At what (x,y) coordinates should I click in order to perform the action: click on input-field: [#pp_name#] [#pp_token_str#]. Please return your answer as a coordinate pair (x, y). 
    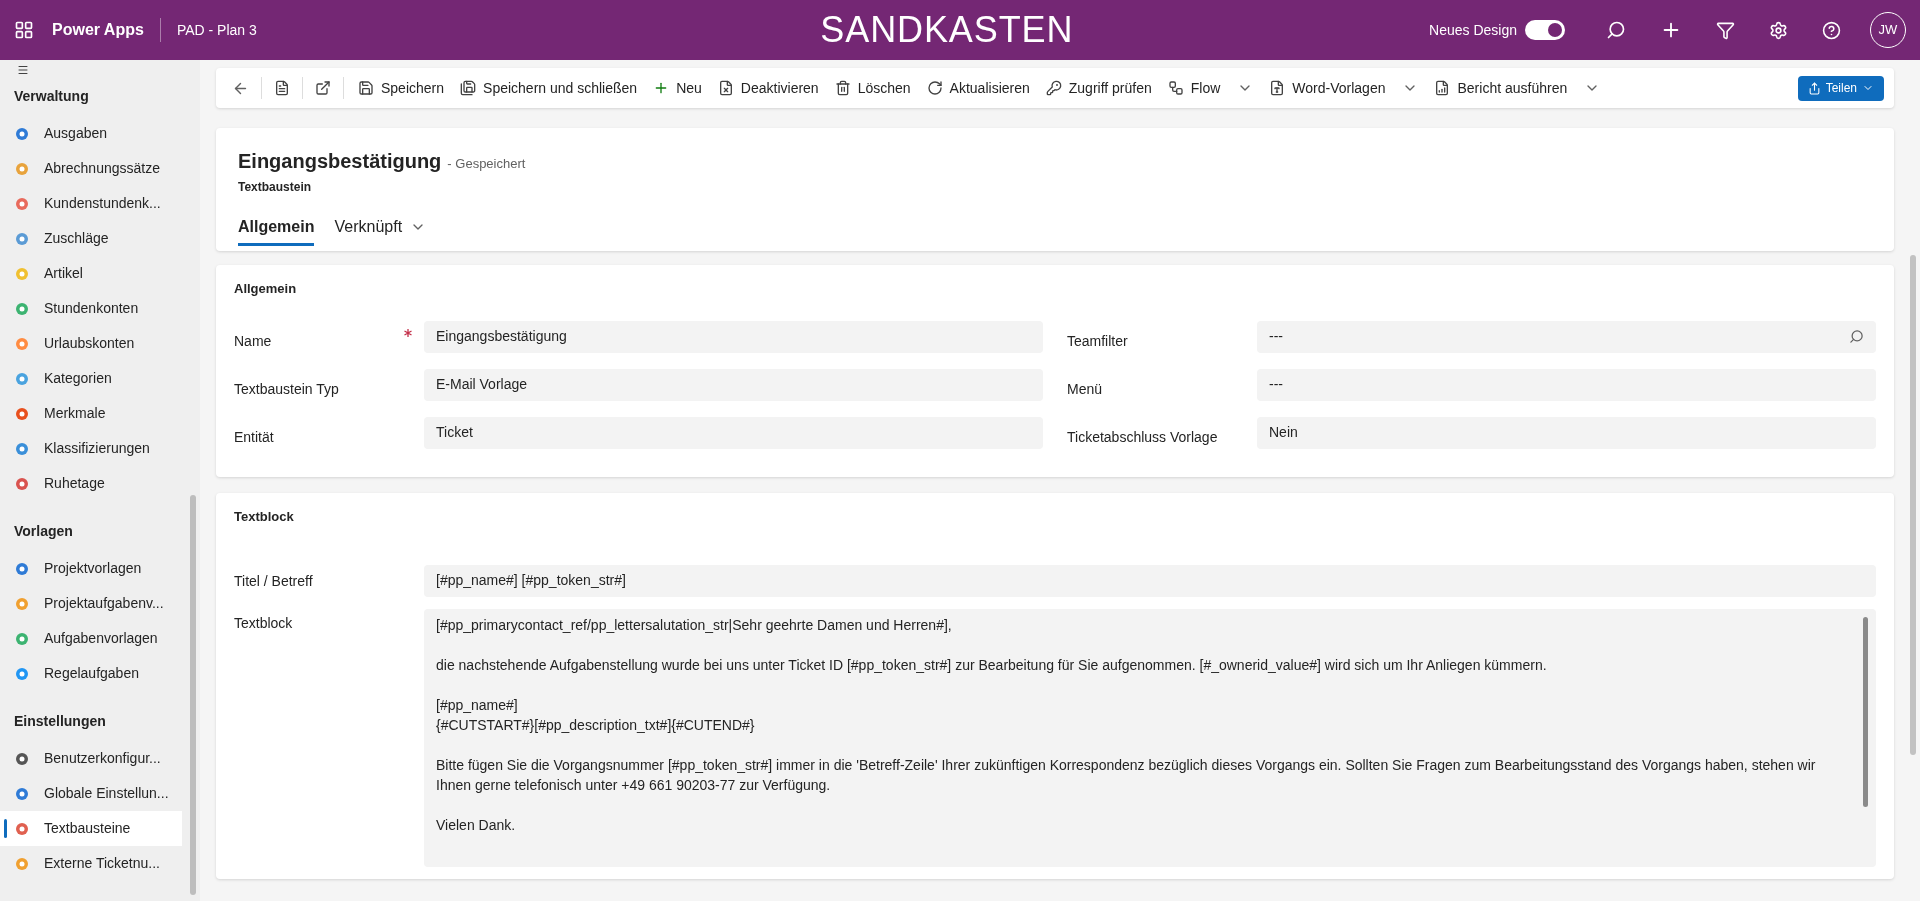
    Looking at the image, I should click on (1150, 580).